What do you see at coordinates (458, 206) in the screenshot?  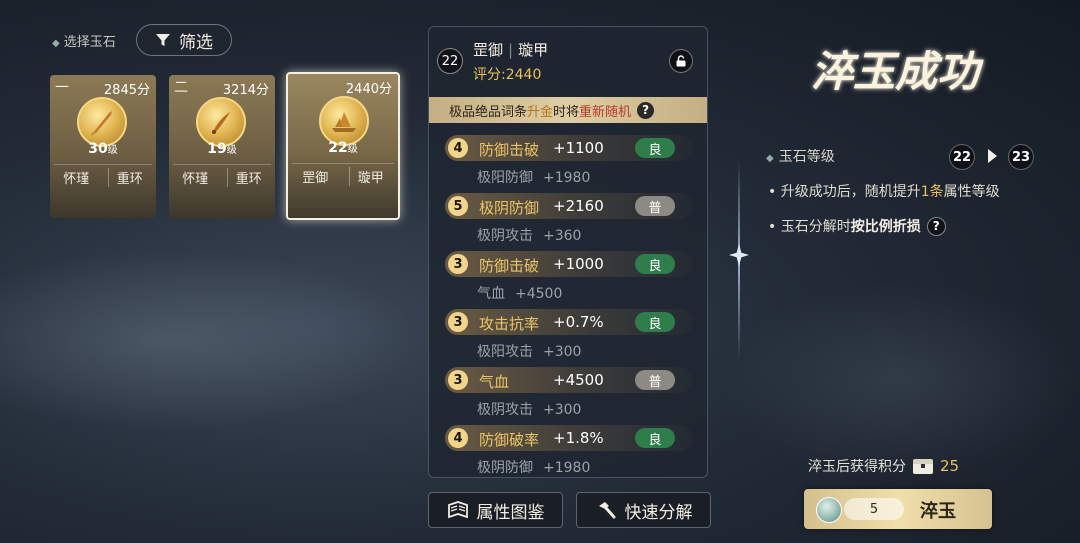 I see `attribute-tier: 5` at bounding box center [458, 206].